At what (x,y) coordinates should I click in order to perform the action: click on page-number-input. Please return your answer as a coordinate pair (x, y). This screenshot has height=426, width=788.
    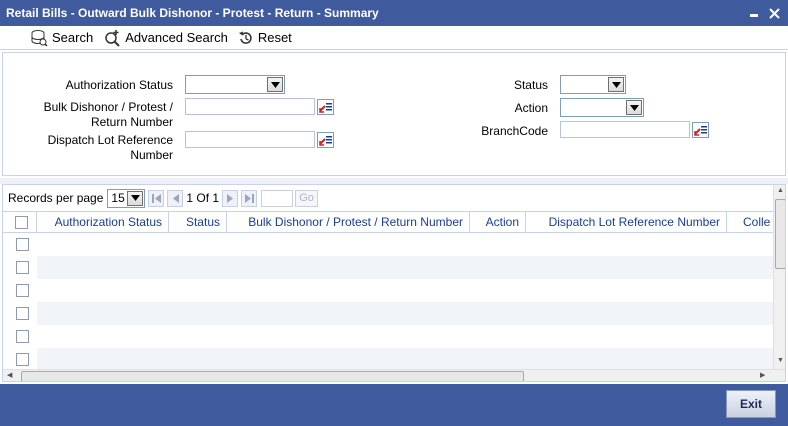
    Looking at the image, I should click on (277, 198).